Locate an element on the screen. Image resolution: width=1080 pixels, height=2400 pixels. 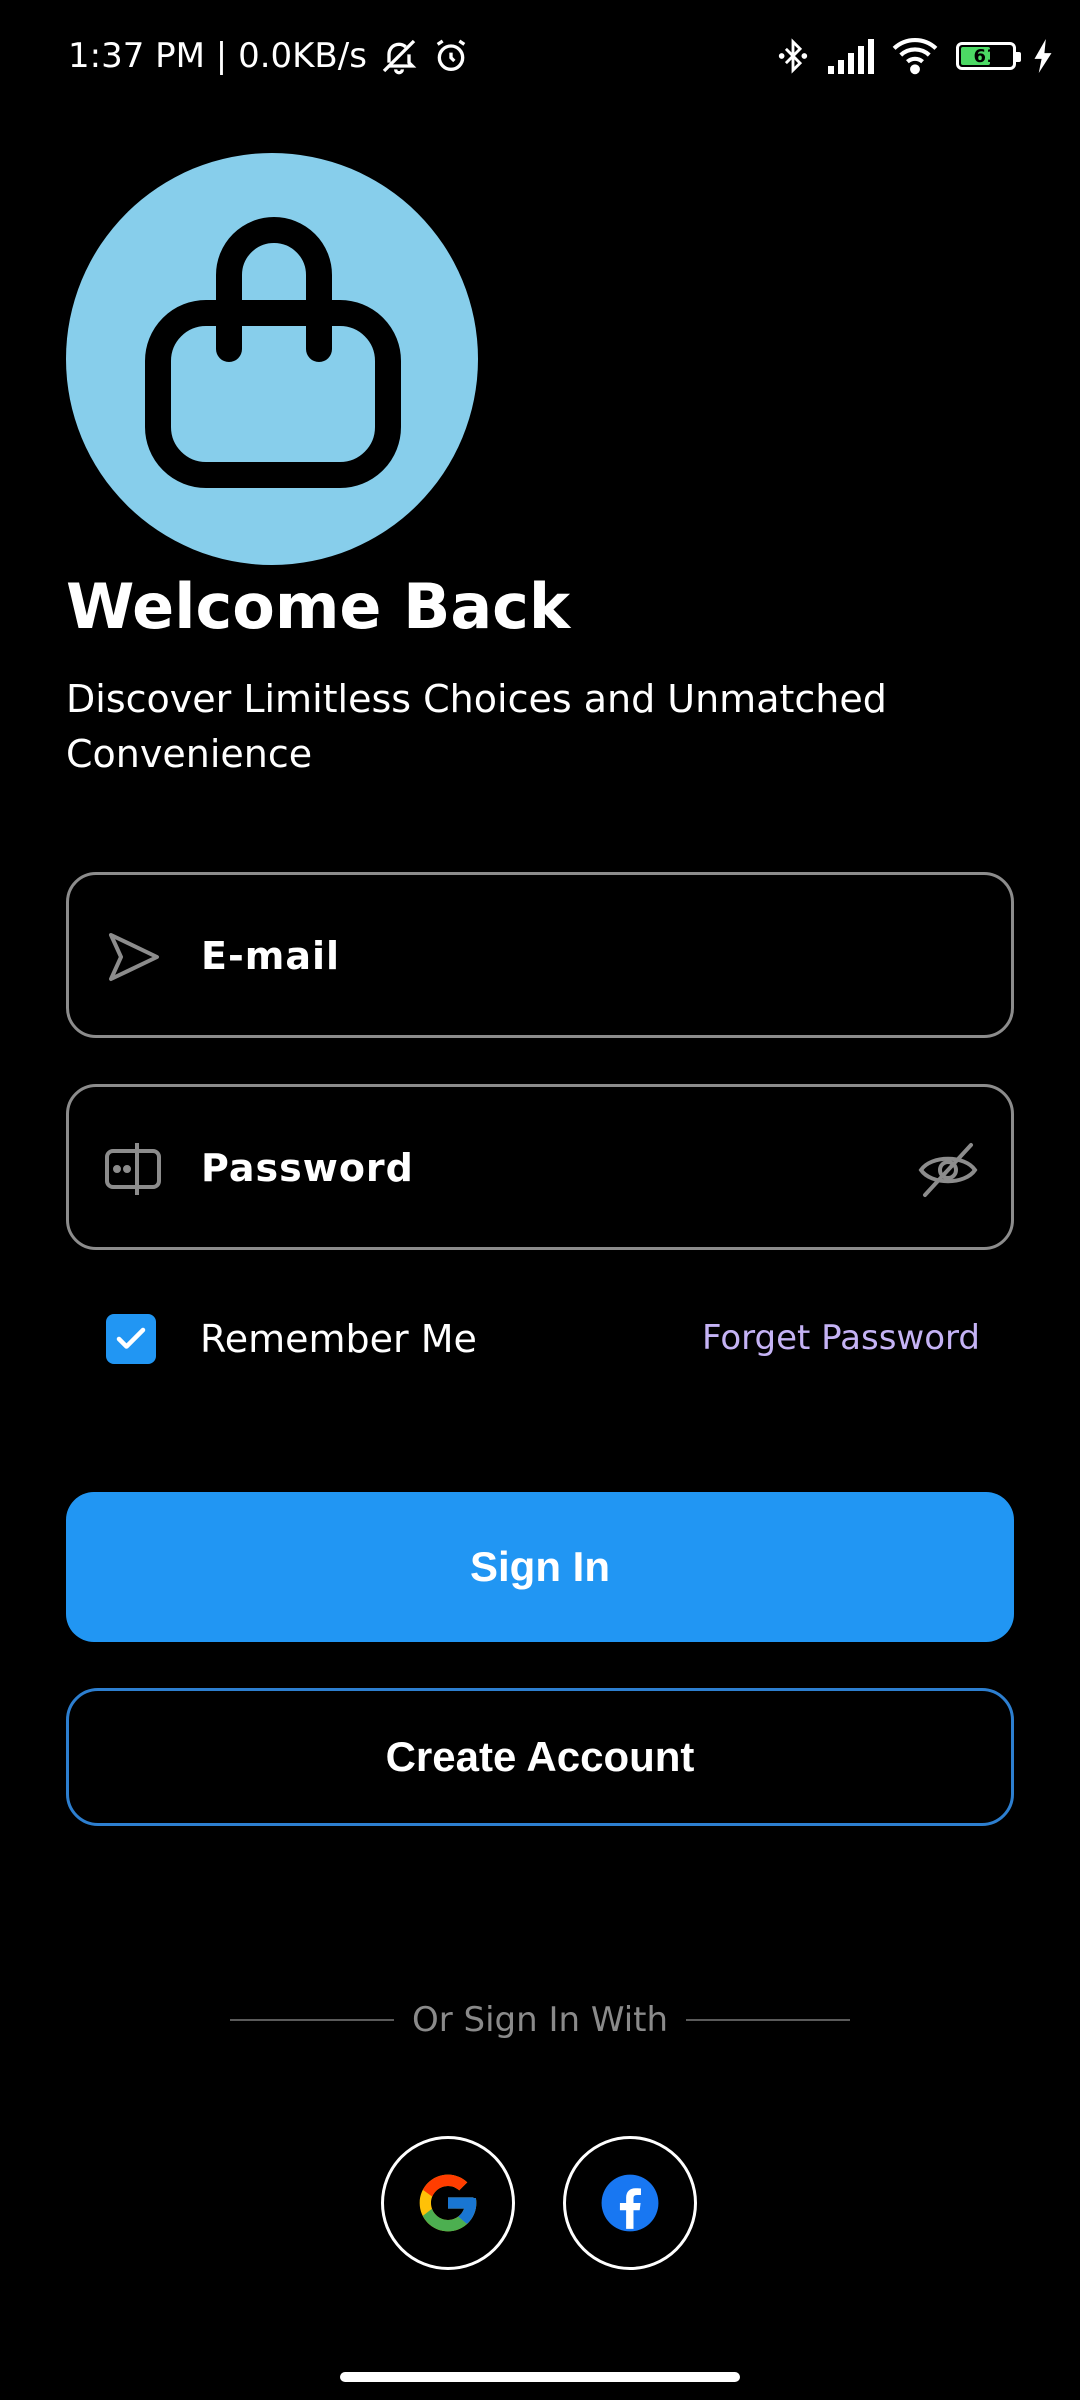
page-title: Welcome Back is located at coordinates (318, 606).